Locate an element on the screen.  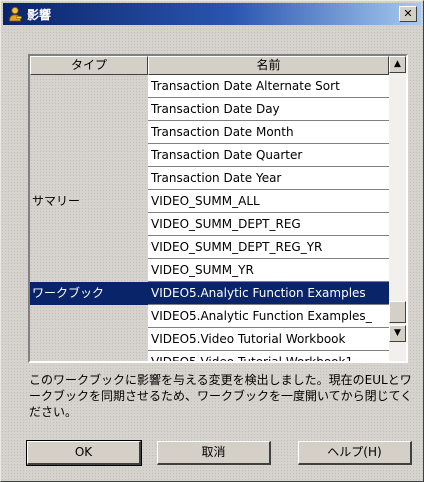
table-row: Transaction Date Year is located at coordinates (268, 178).